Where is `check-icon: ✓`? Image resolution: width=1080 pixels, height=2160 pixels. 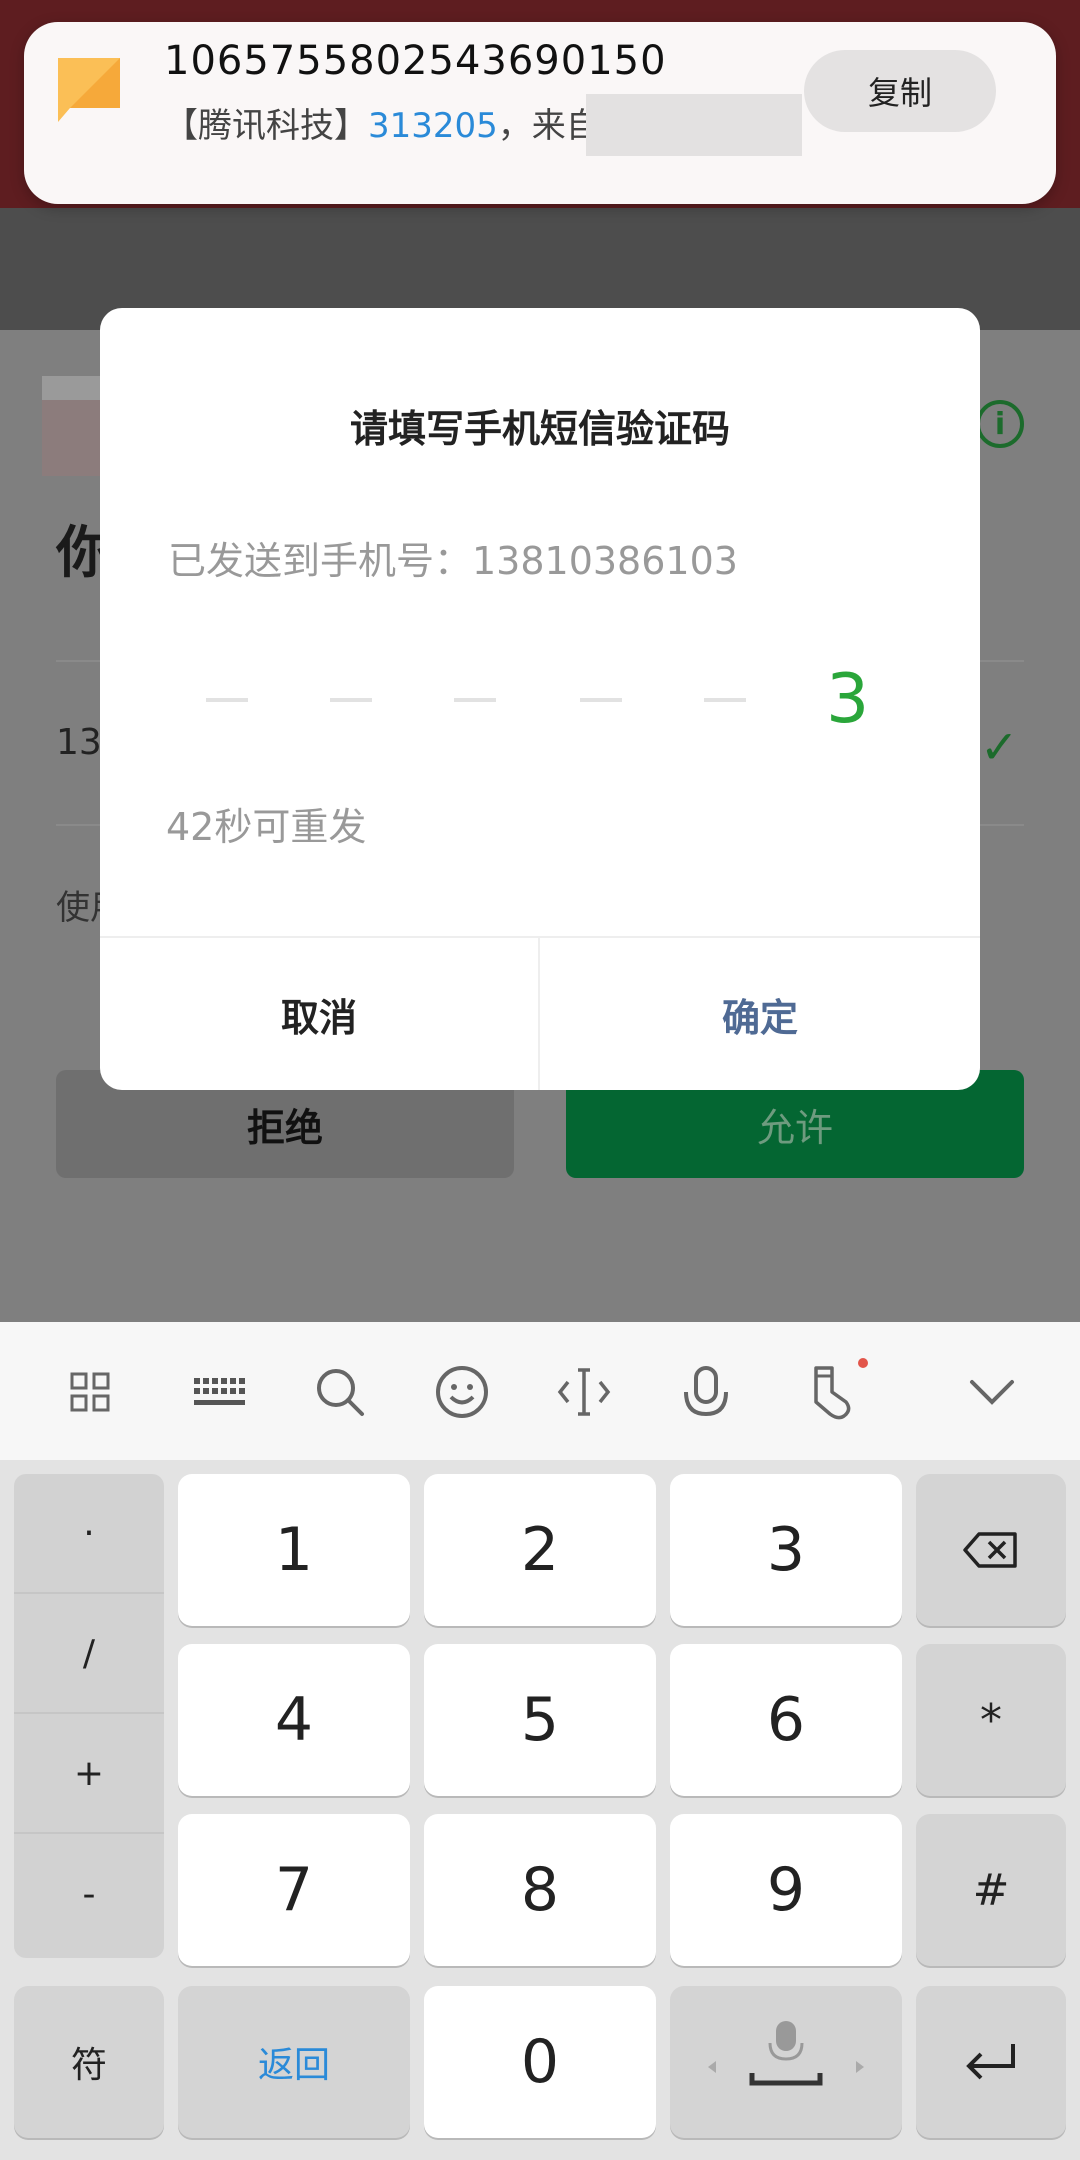
check-icon: ✓ is located at coordinates (999, 747).